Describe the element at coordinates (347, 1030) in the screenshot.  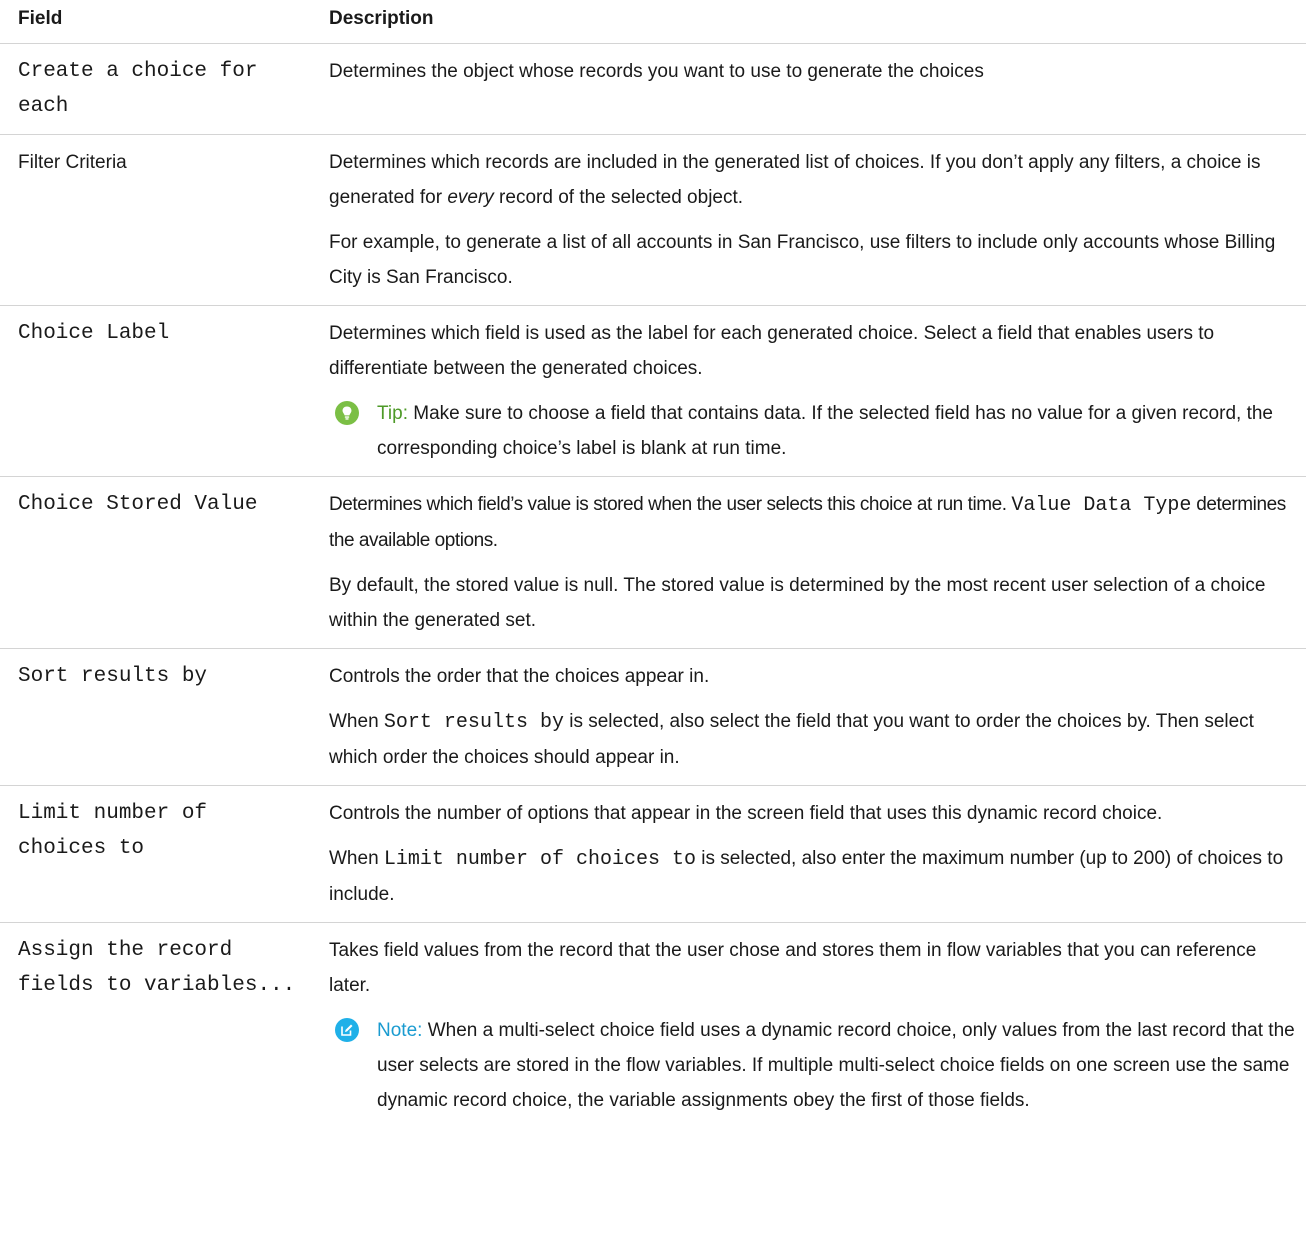
I see `edit-note-icon` at that location.